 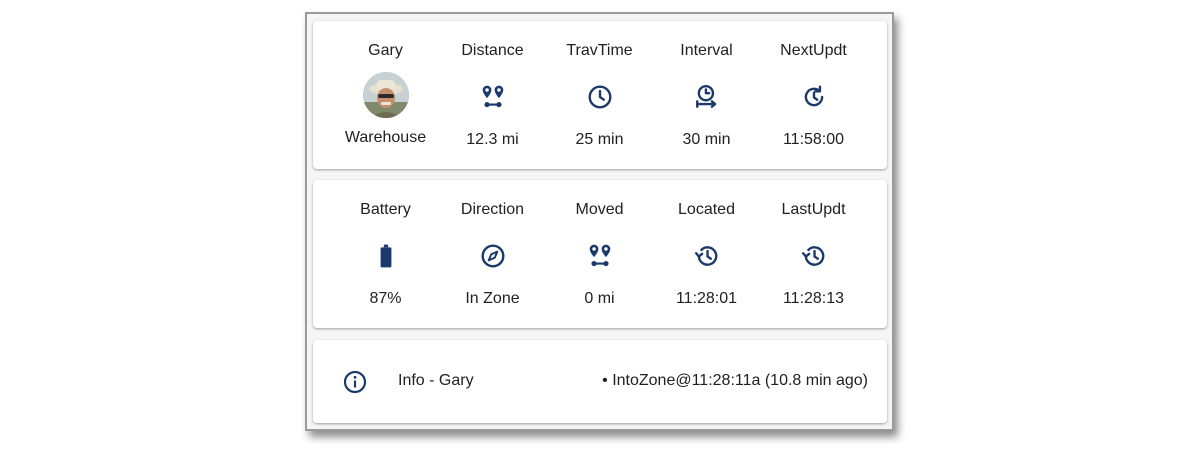 I want to click on nextupdt-cell: NextUpdt 11:58:00, so click(x=813, y=95).